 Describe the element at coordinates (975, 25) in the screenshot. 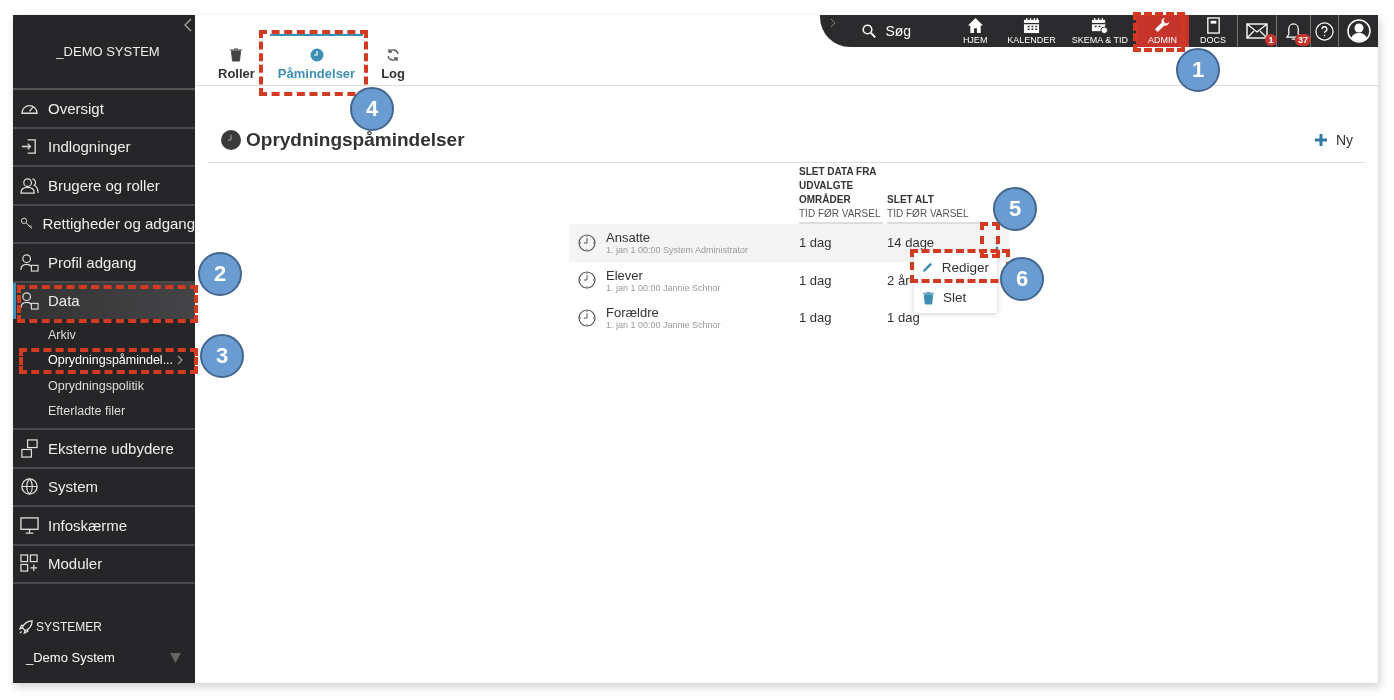

I see `home-icon` at that location.